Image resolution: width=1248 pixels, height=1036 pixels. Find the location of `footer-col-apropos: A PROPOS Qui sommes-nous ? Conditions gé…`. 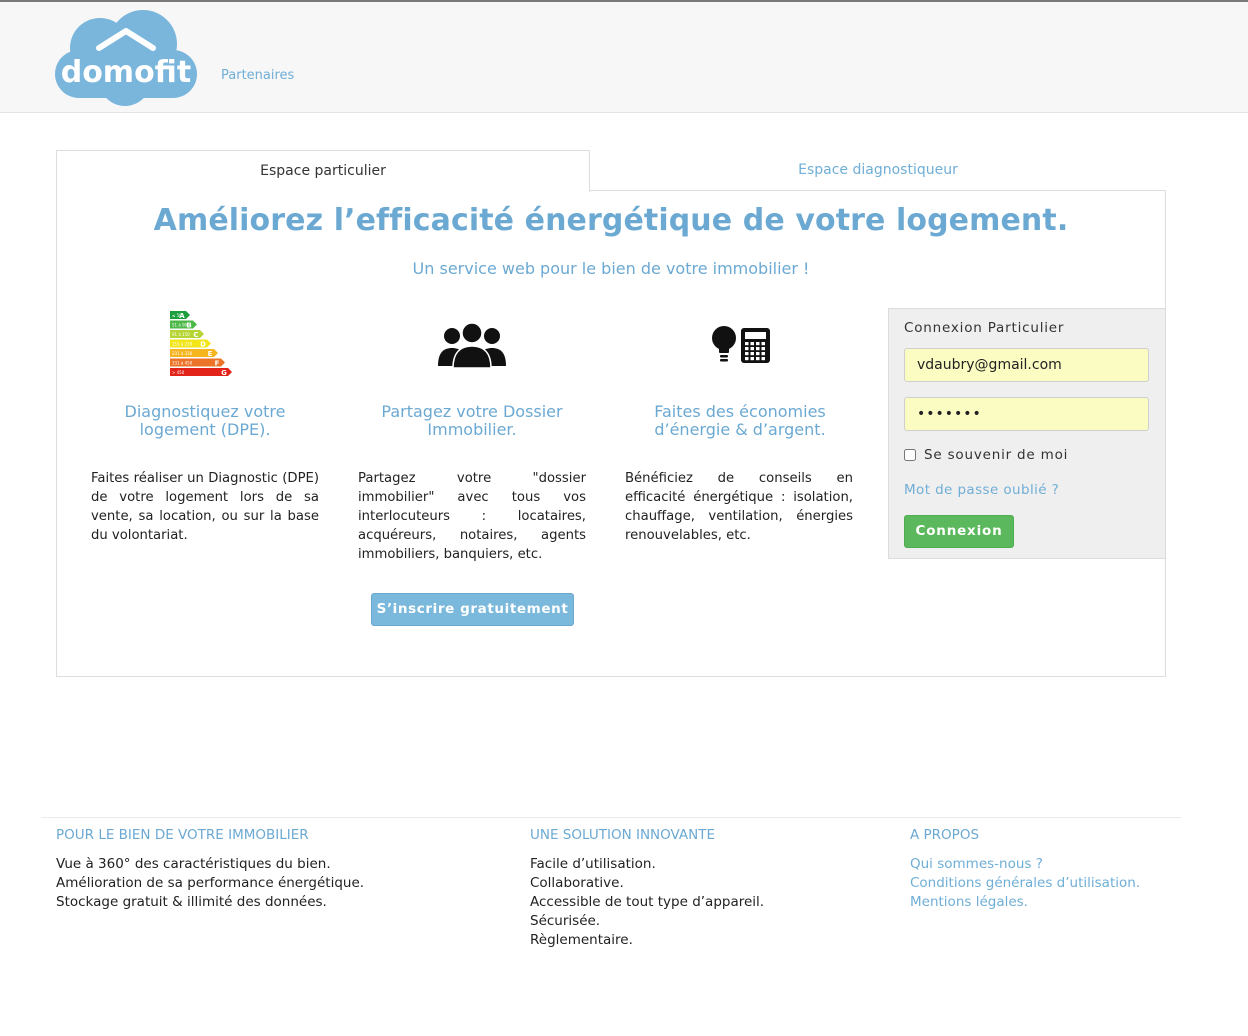

footer-col-apropos: A PROPOS Qui sommes-nous ? Conditions gé… is located at coordinates (1025, 869).